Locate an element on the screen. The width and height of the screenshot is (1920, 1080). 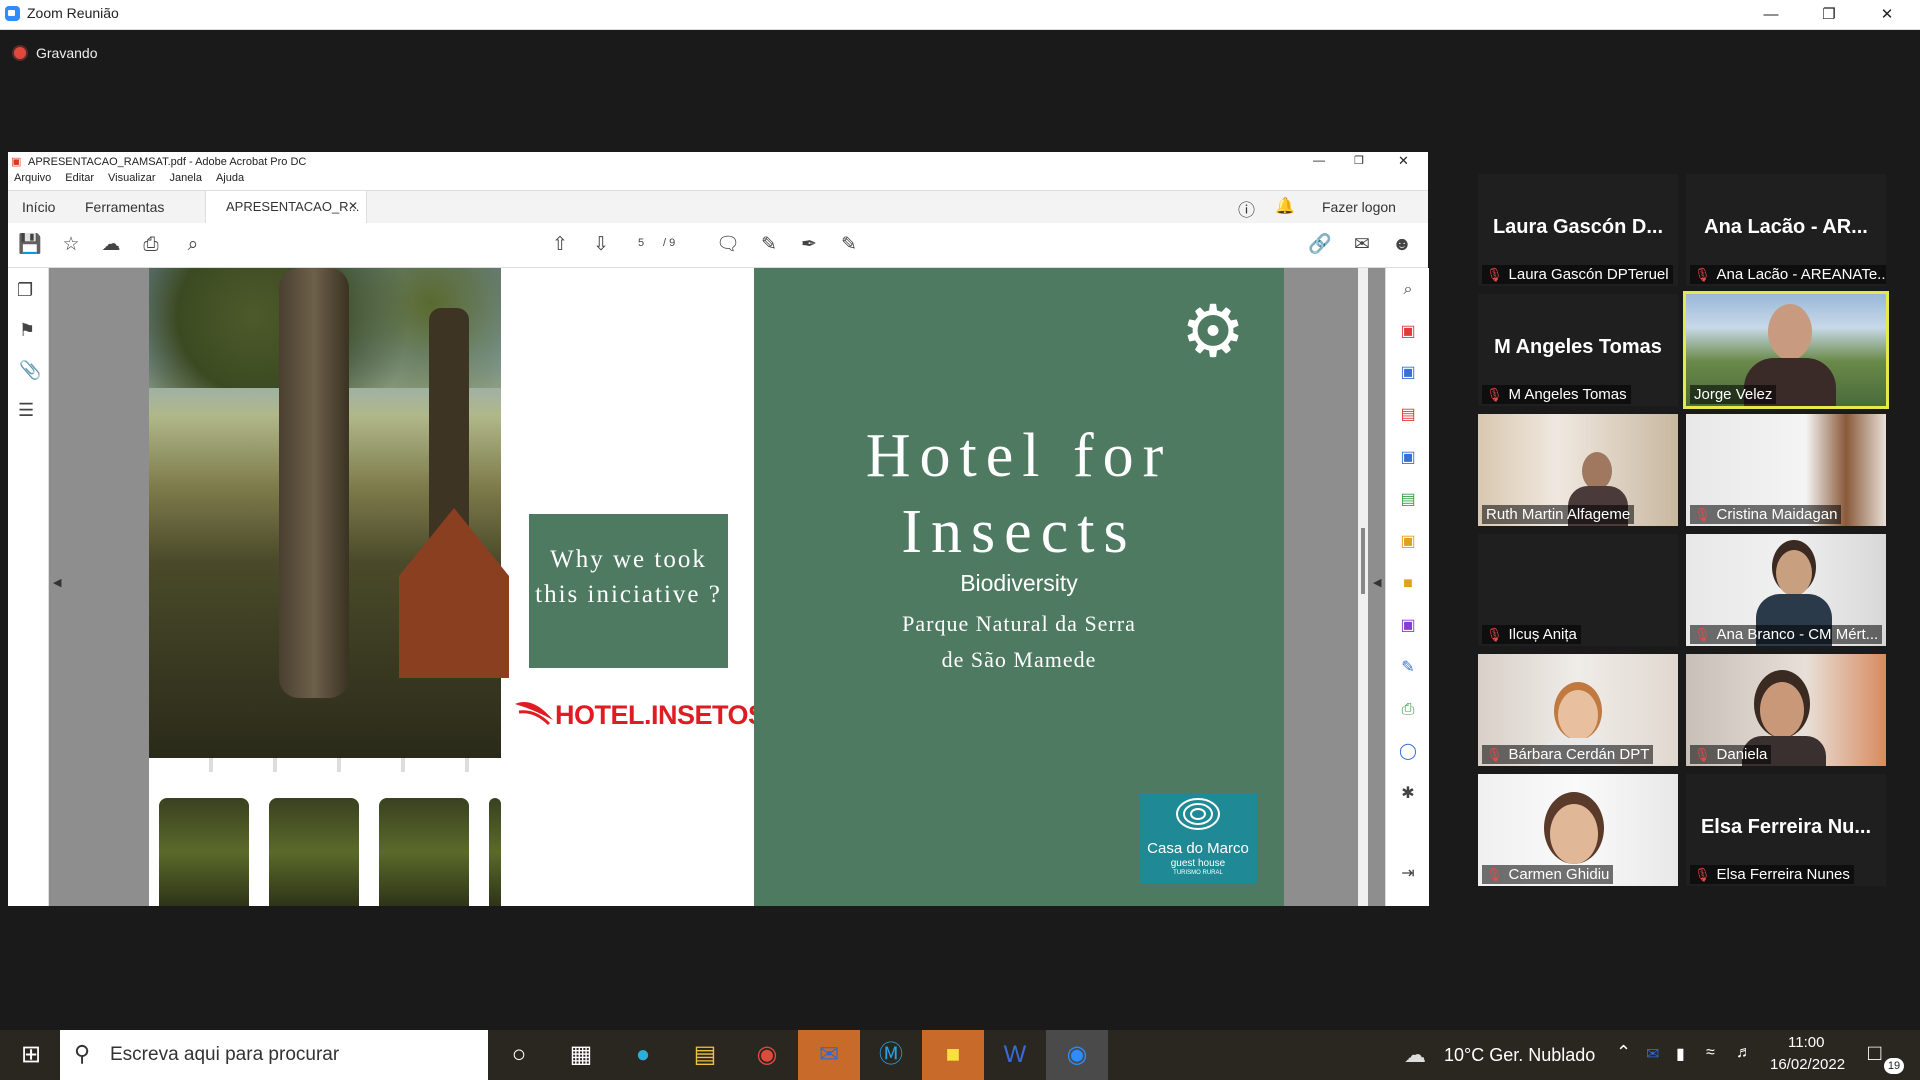
upload-cloud-icon: ☁ is located at coordinates (111, 245).